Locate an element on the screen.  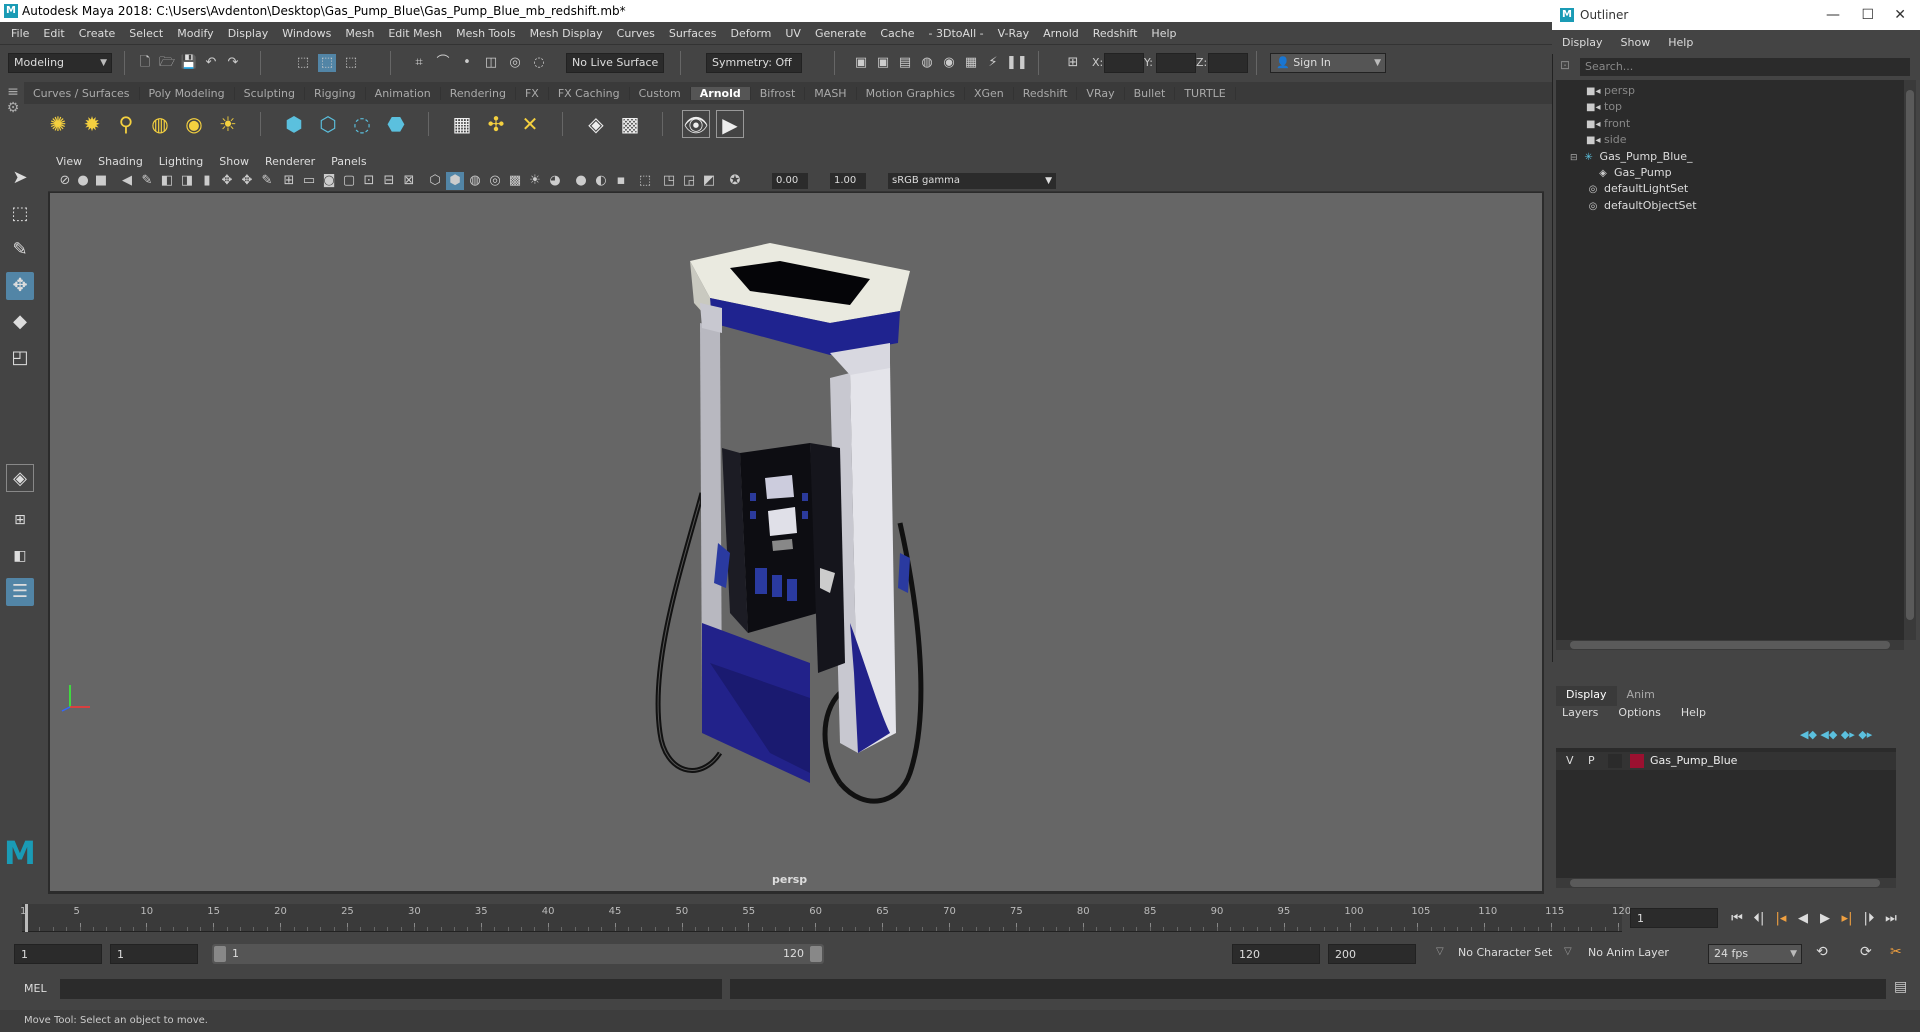
perspective-outliner-layout-icon: ◧ is located at coordinates (20, 556).